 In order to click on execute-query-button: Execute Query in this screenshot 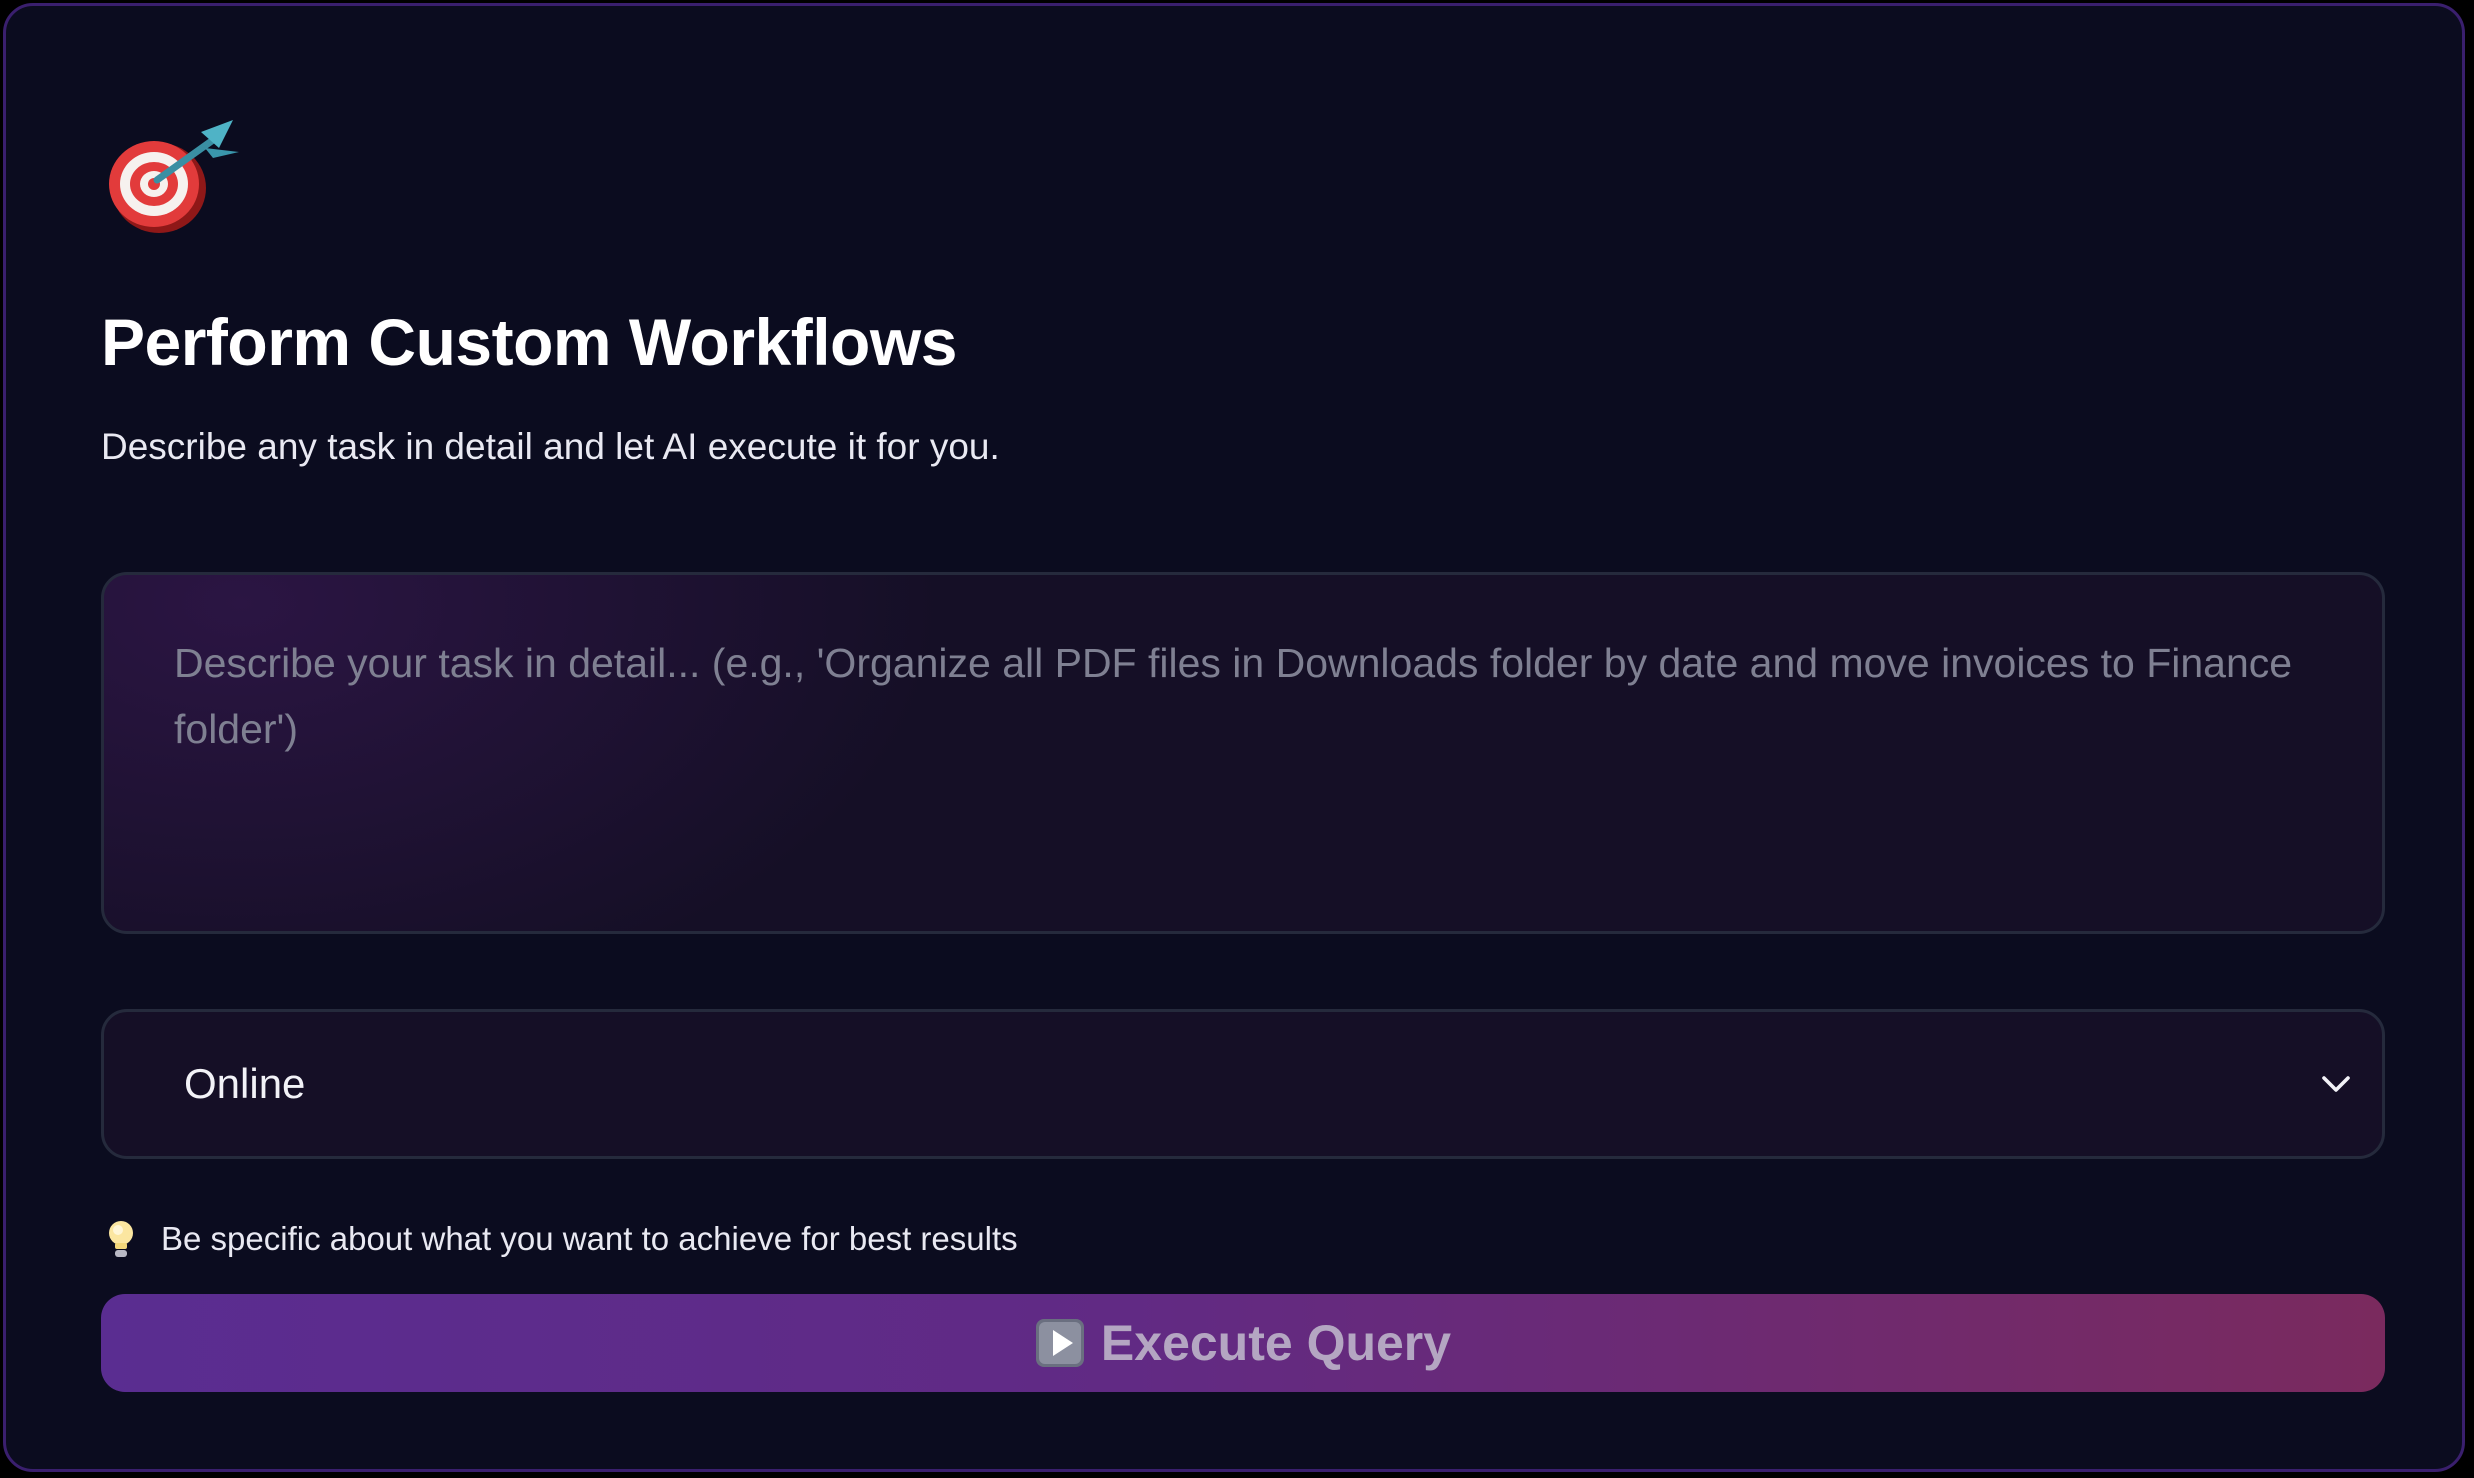, I will do `click(1243, 1343)`.